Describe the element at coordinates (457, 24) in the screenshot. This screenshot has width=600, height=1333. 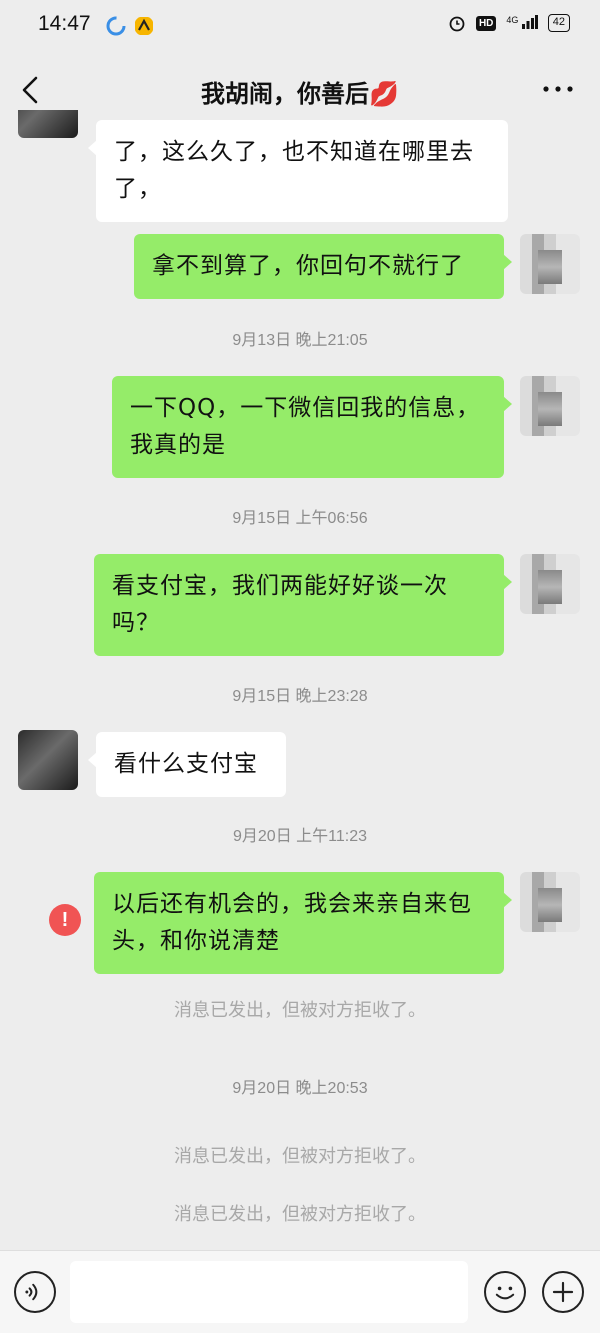
I see `alarm-icon` at that location.